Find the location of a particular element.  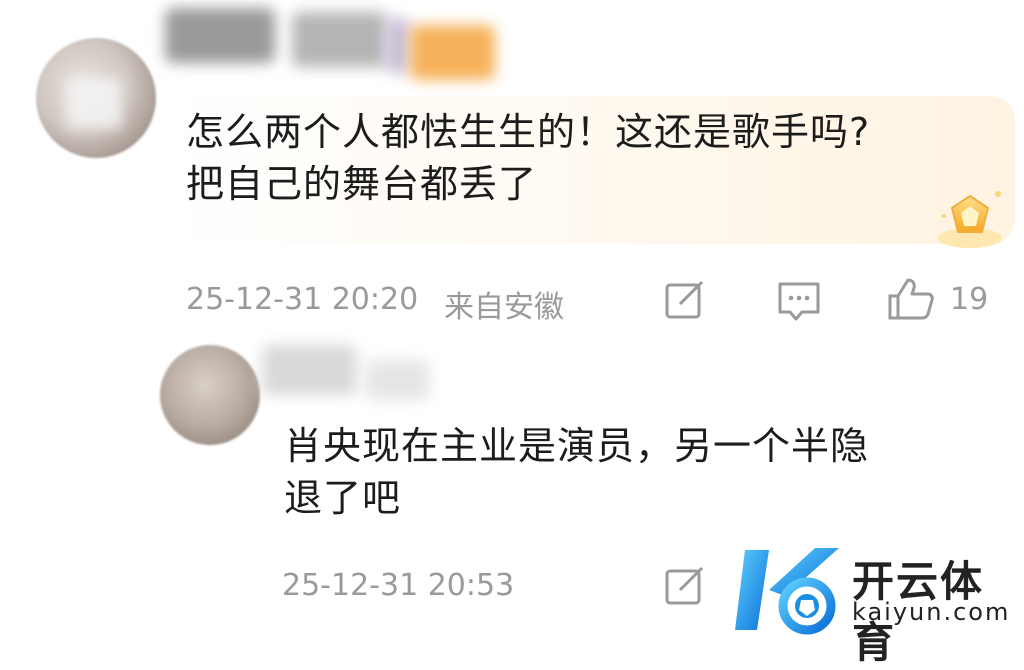

like-count: 19 is located at coordinates (969, 299).